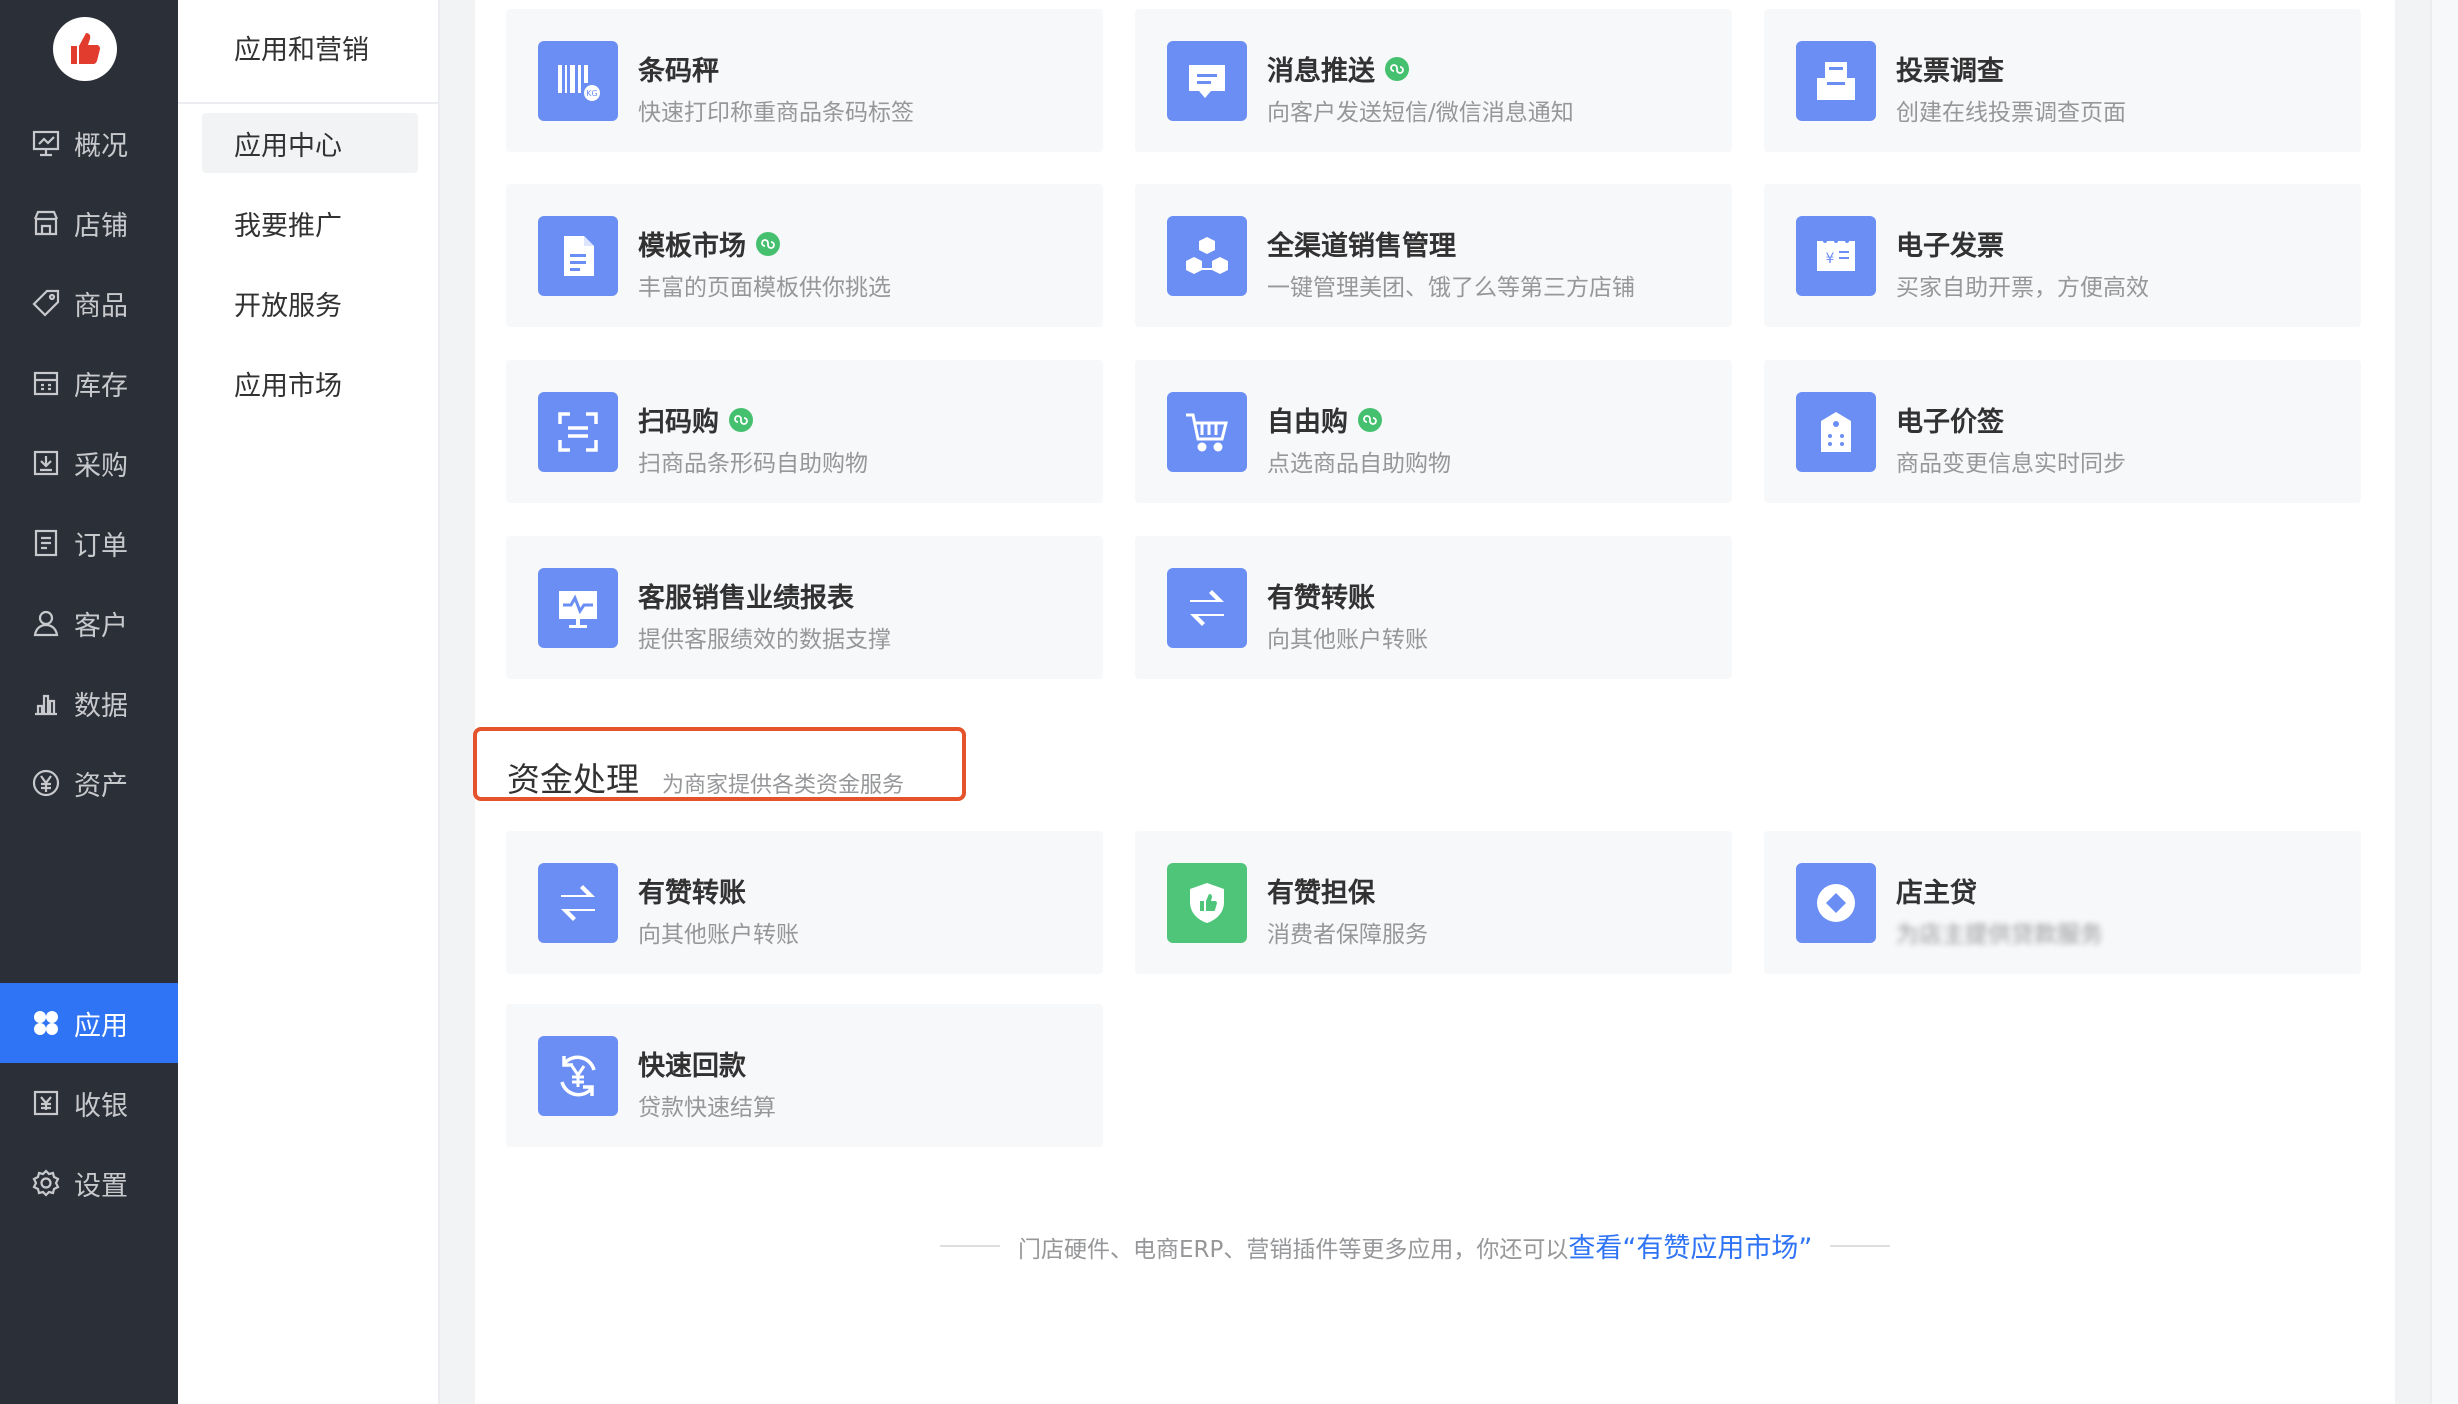 This screenshot has width=2458, height=1404. What do you see at coordinates (310, 303) in the screenshot?
I see `subnav-item-open-service: 开放服务` at bounding box center [310, 303].